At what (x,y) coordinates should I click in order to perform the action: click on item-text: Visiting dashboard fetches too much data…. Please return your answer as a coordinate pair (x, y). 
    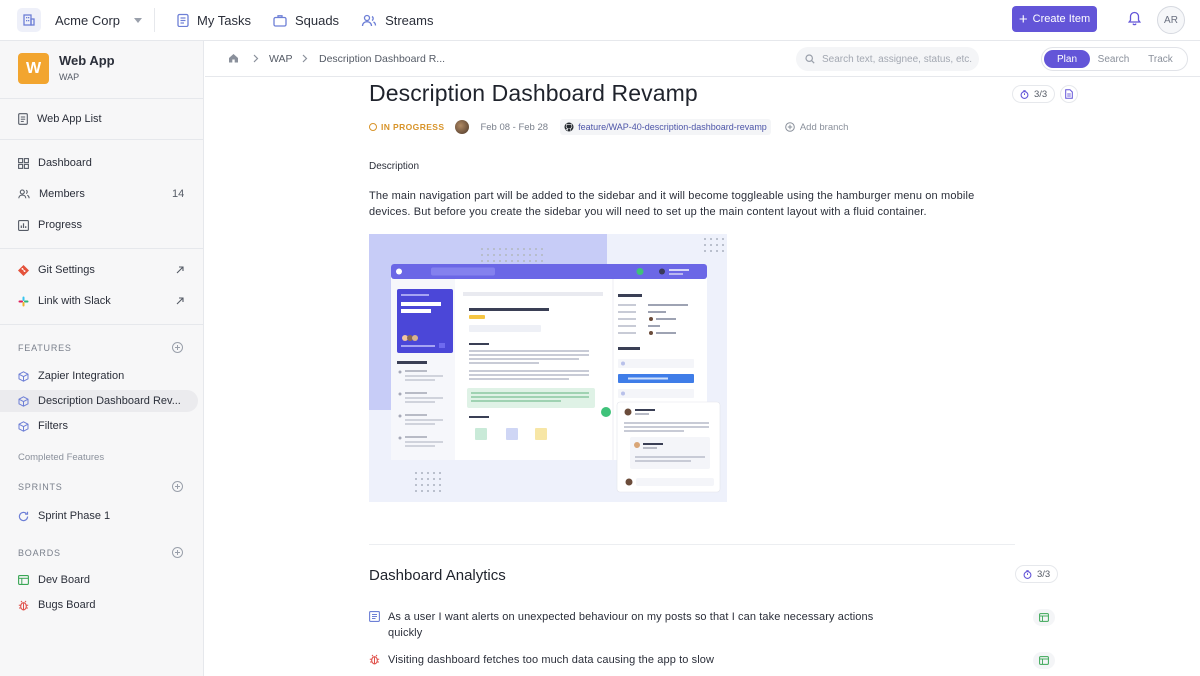
    Looking at the image, I should click on (551, 660).